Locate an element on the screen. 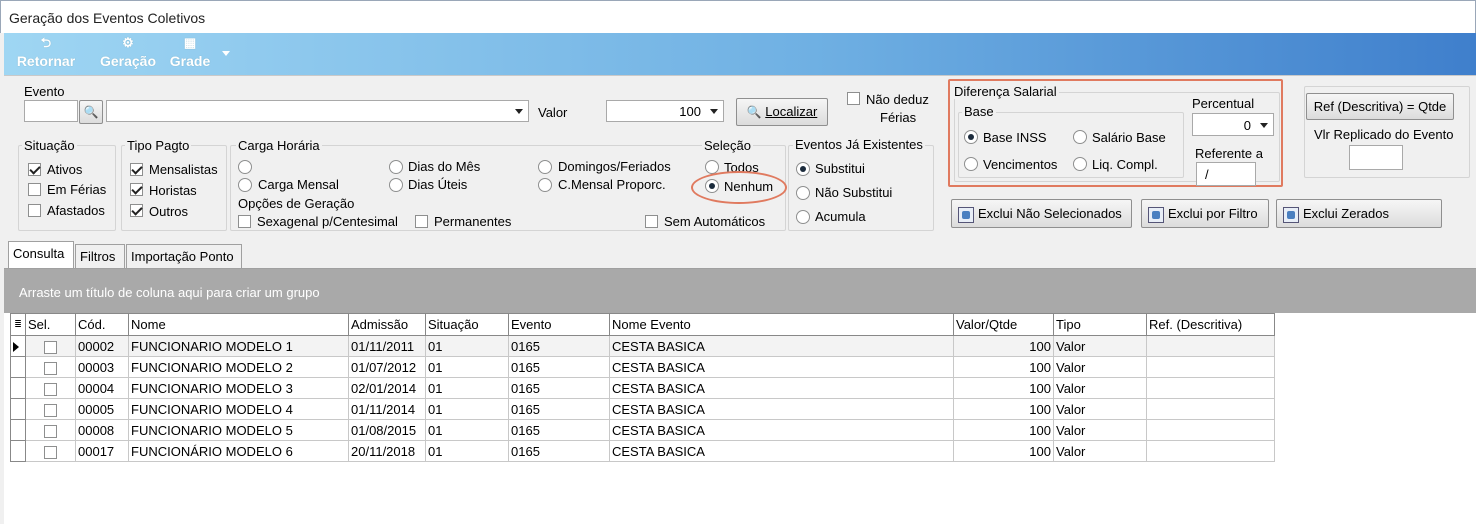 Image resolution: width=1476 pixels, height=524 pixels. domingos-feriados-radio is located at coordinates (545, 167).